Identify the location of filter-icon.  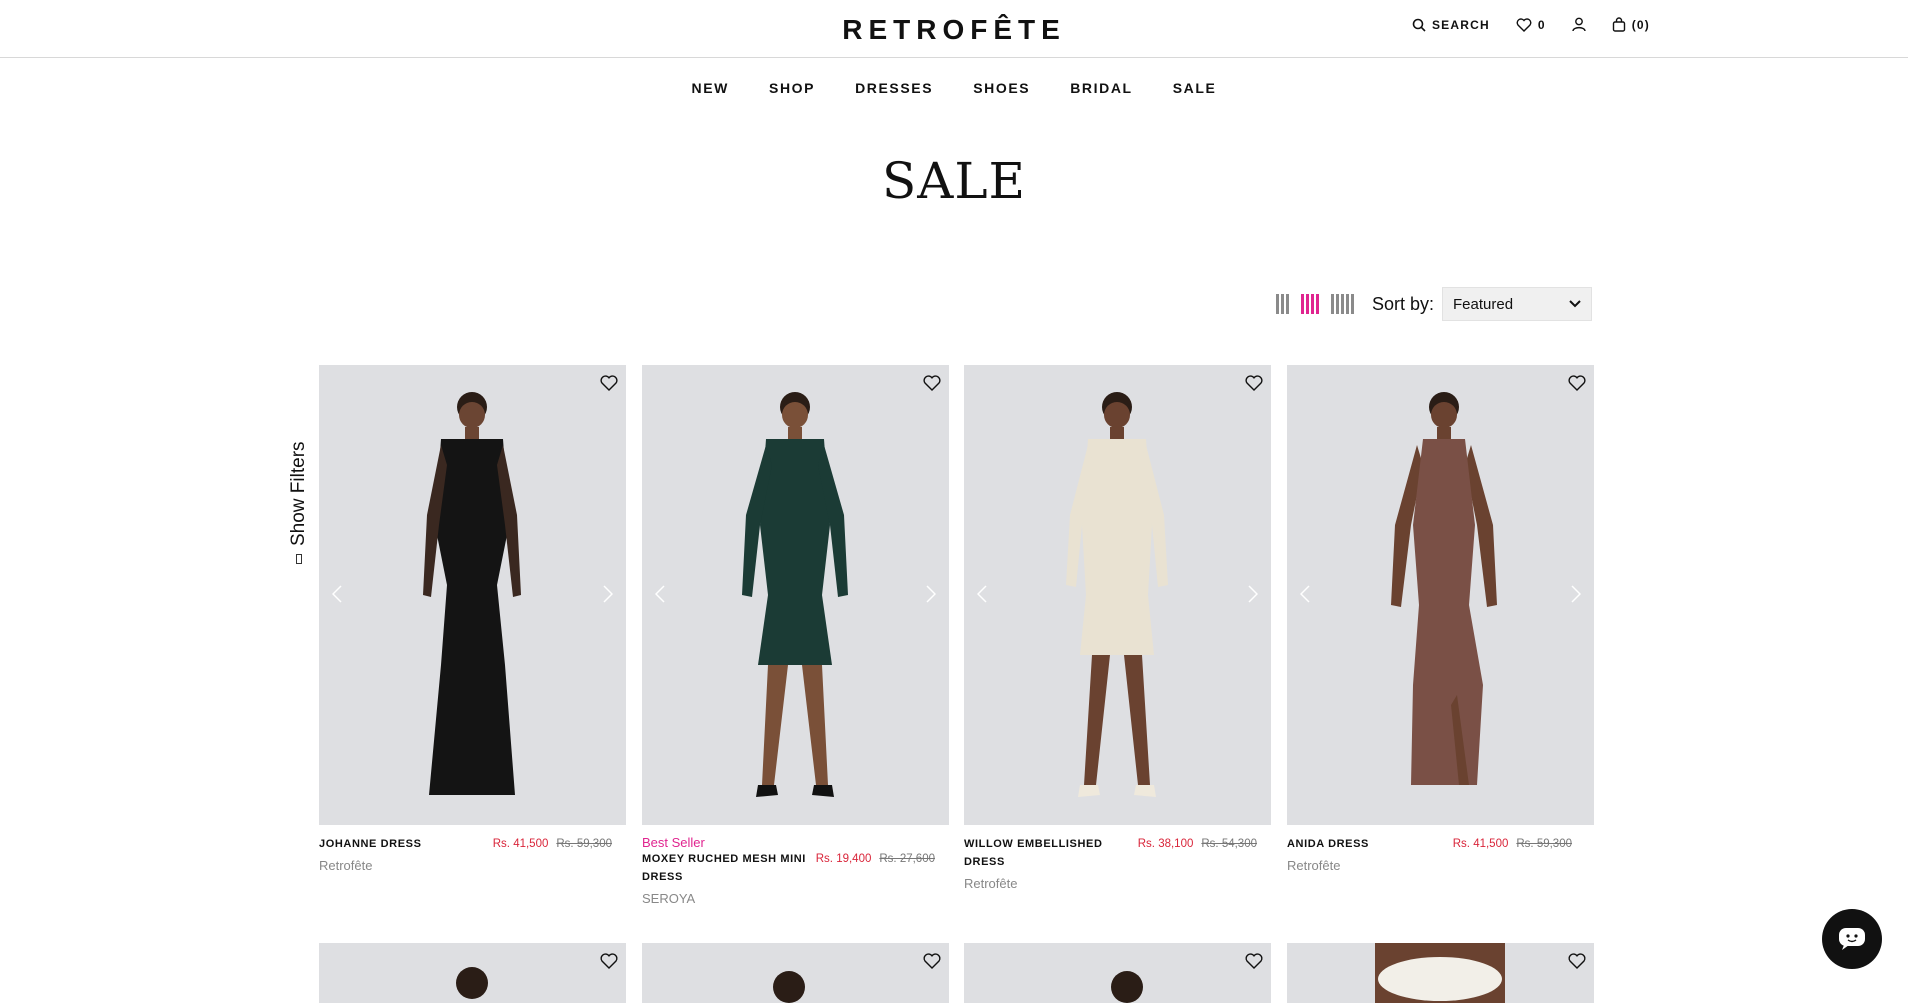
(299, 559).